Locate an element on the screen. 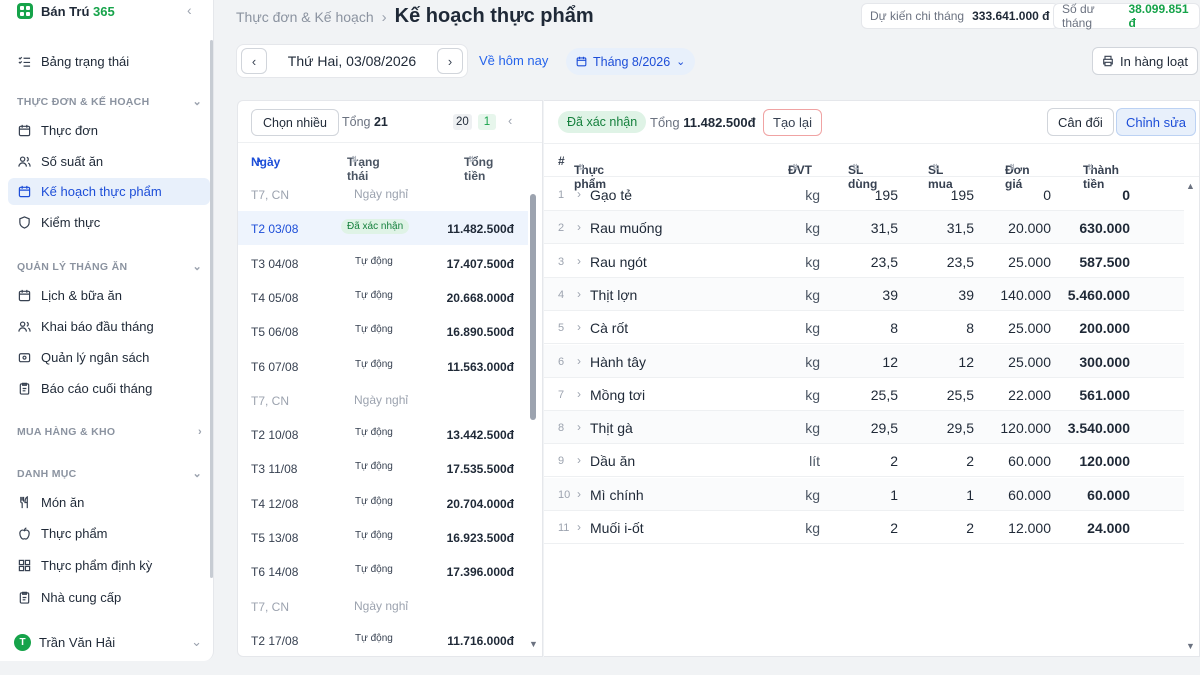  qty-used: 25,5 is located at coordinates (884, 394).